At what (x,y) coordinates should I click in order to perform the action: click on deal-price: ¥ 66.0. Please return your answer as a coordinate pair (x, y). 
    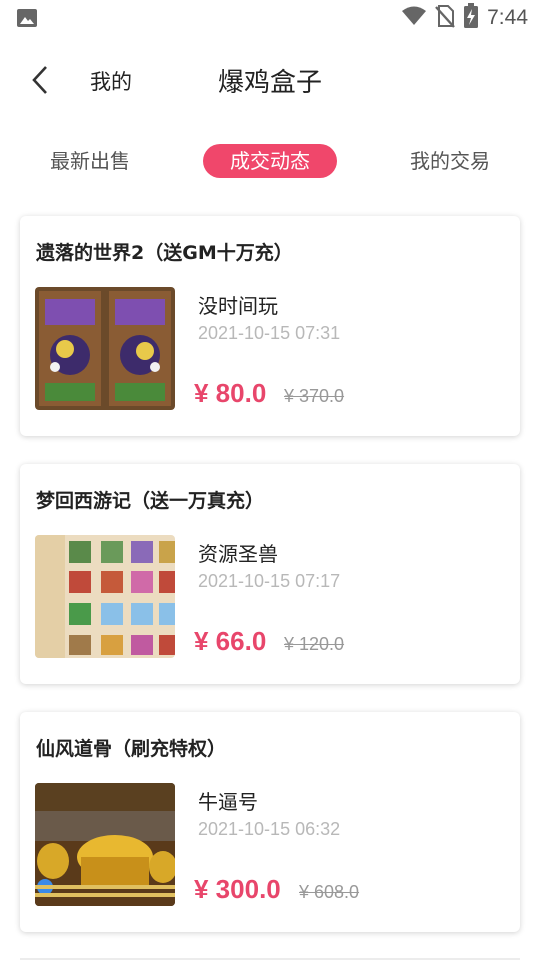
    Looking at the image, I should click on (230, 641).